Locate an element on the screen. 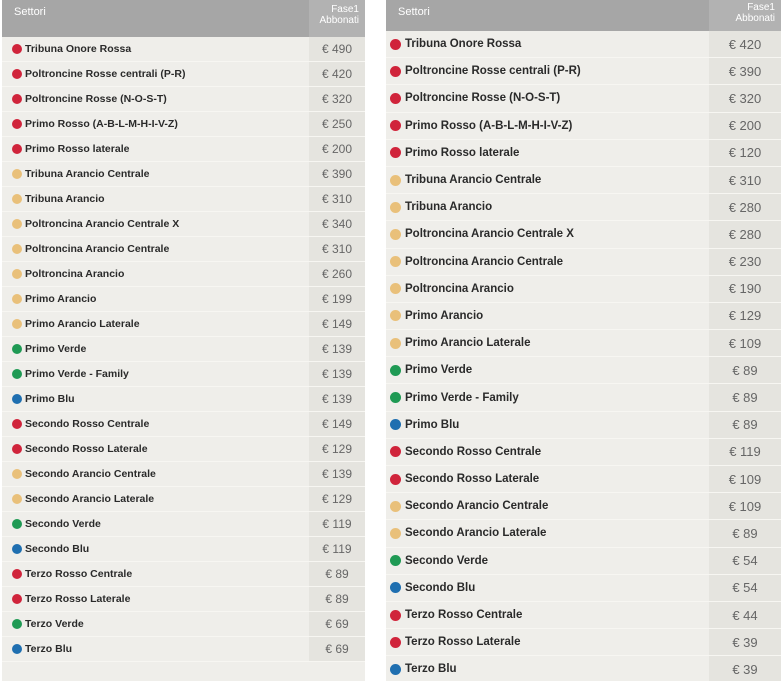 The image size is (781, 681). table-row: Secondo Rosso Centrale € 119 is located at coordinates (583, 452).